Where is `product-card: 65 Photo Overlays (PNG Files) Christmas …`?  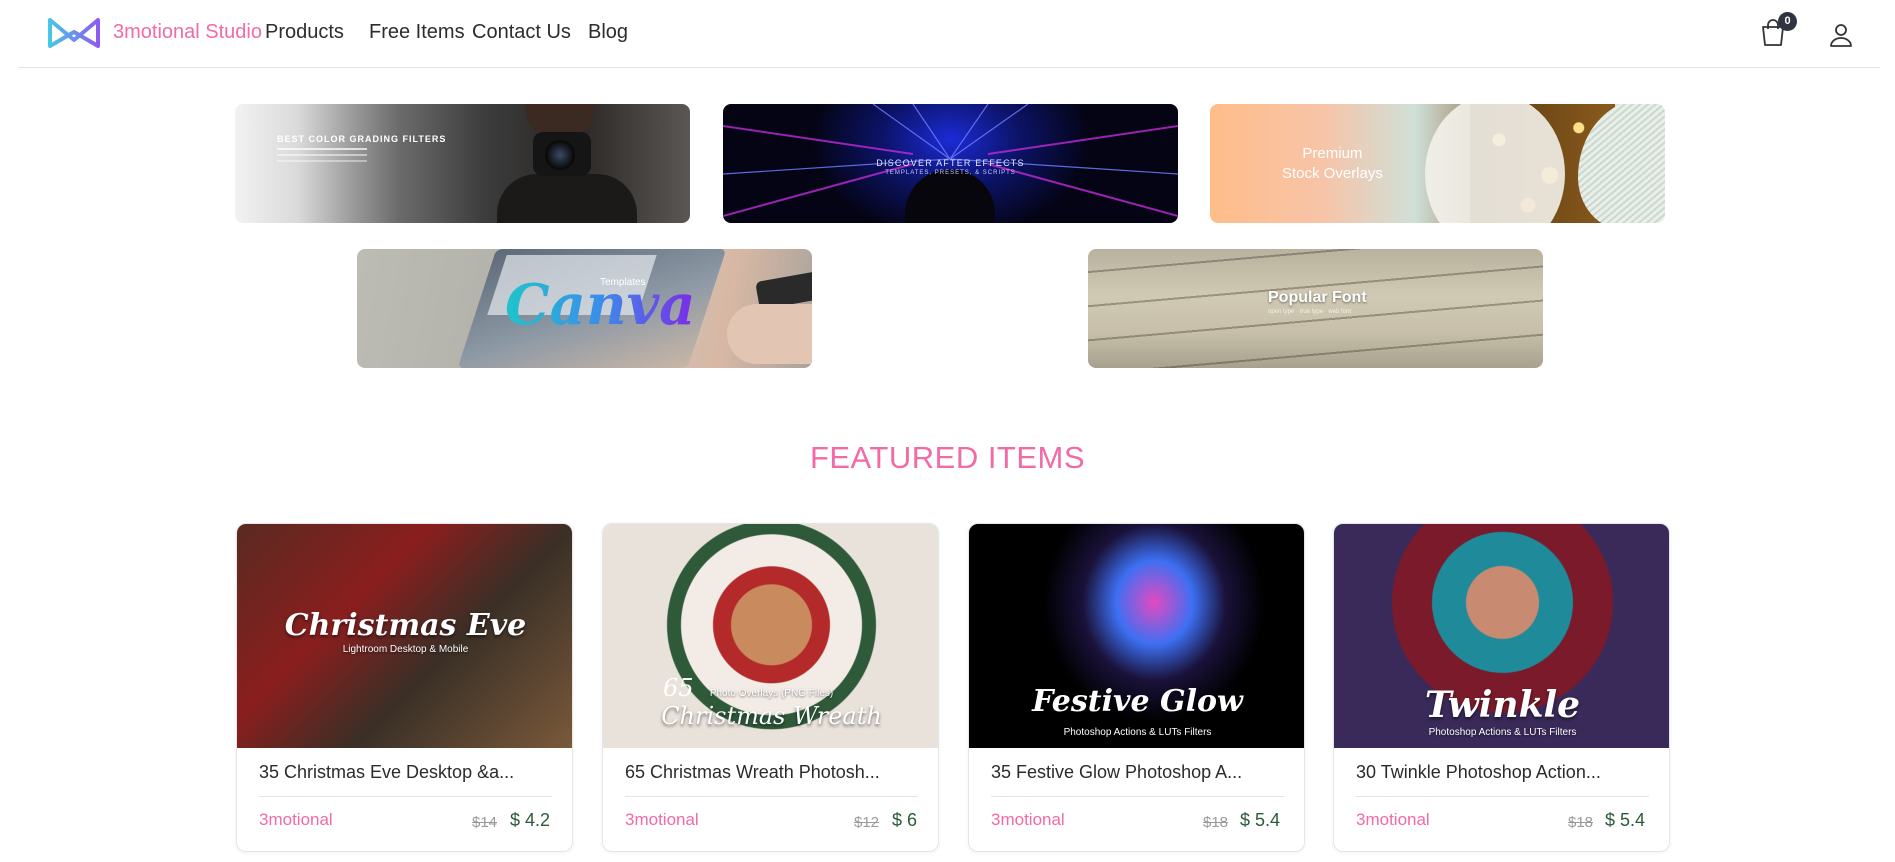
product-card: 65 Photo Overlays (PNG Files) Christmas … is located at coordinates (770, 687).